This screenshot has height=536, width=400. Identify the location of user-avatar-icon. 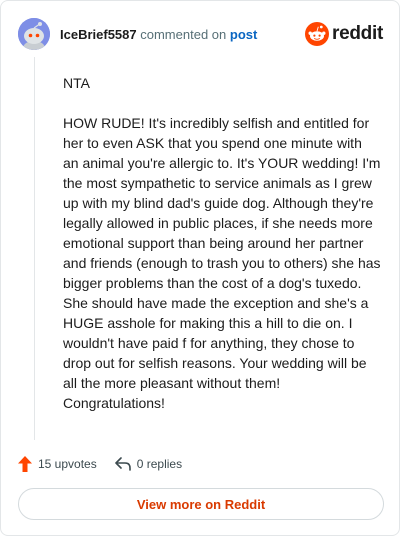
(34, 34).